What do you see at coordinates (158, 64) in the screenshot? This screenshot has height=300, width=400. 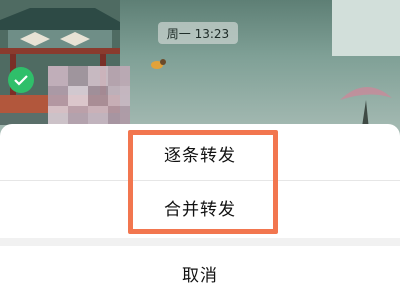 I see `bird-icon` at bounding box center [158, 64].